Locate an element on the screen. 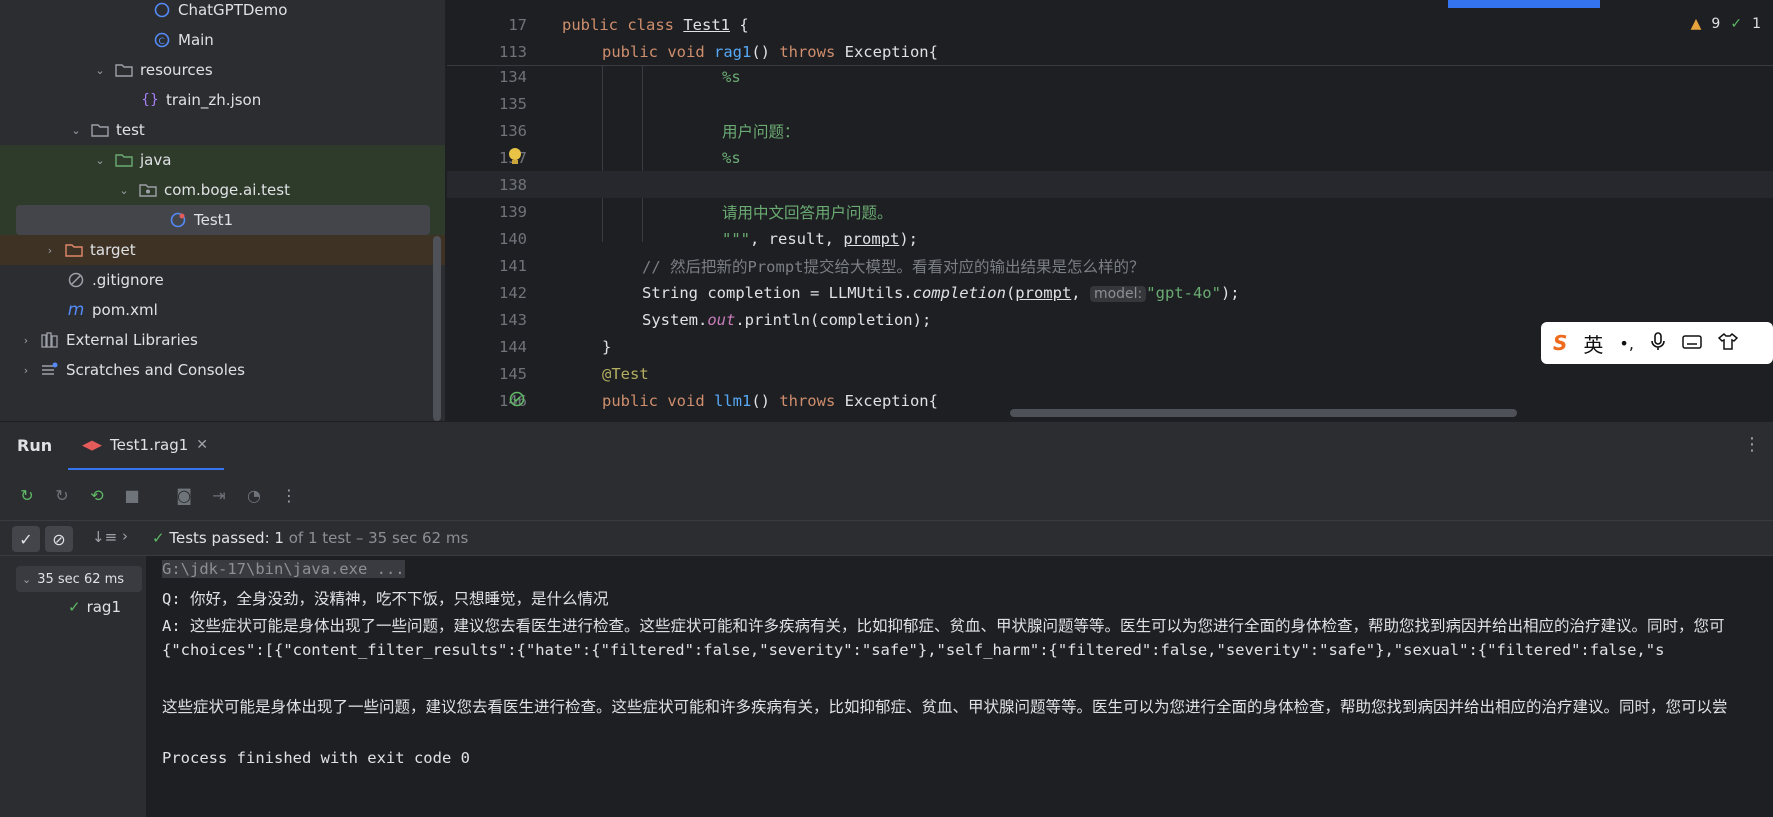 The image size is (1773, 817). code-token: String completion = LLMUtils. is located at coordinates (777, 292).